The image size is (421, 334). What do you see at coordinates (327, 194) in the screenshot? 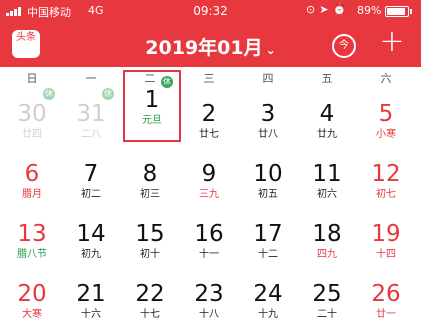
I see `lunar-date: 初六` at bounding box center [327, 194].